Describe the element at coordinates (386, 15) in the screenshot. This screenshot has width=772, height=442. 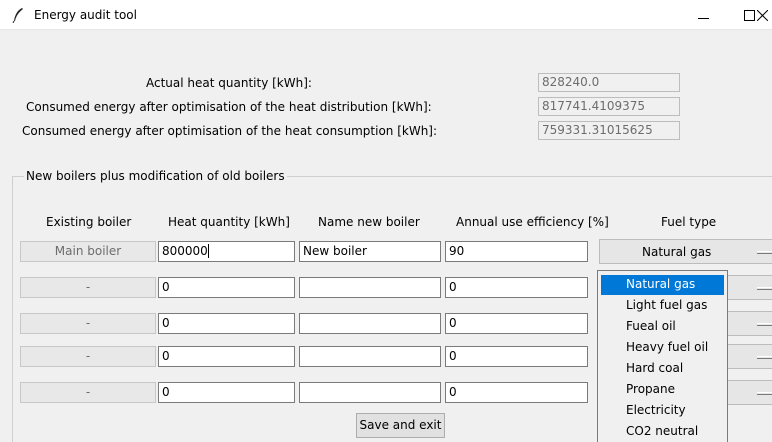
I see `title-bar: Energy audit tool` at that location.